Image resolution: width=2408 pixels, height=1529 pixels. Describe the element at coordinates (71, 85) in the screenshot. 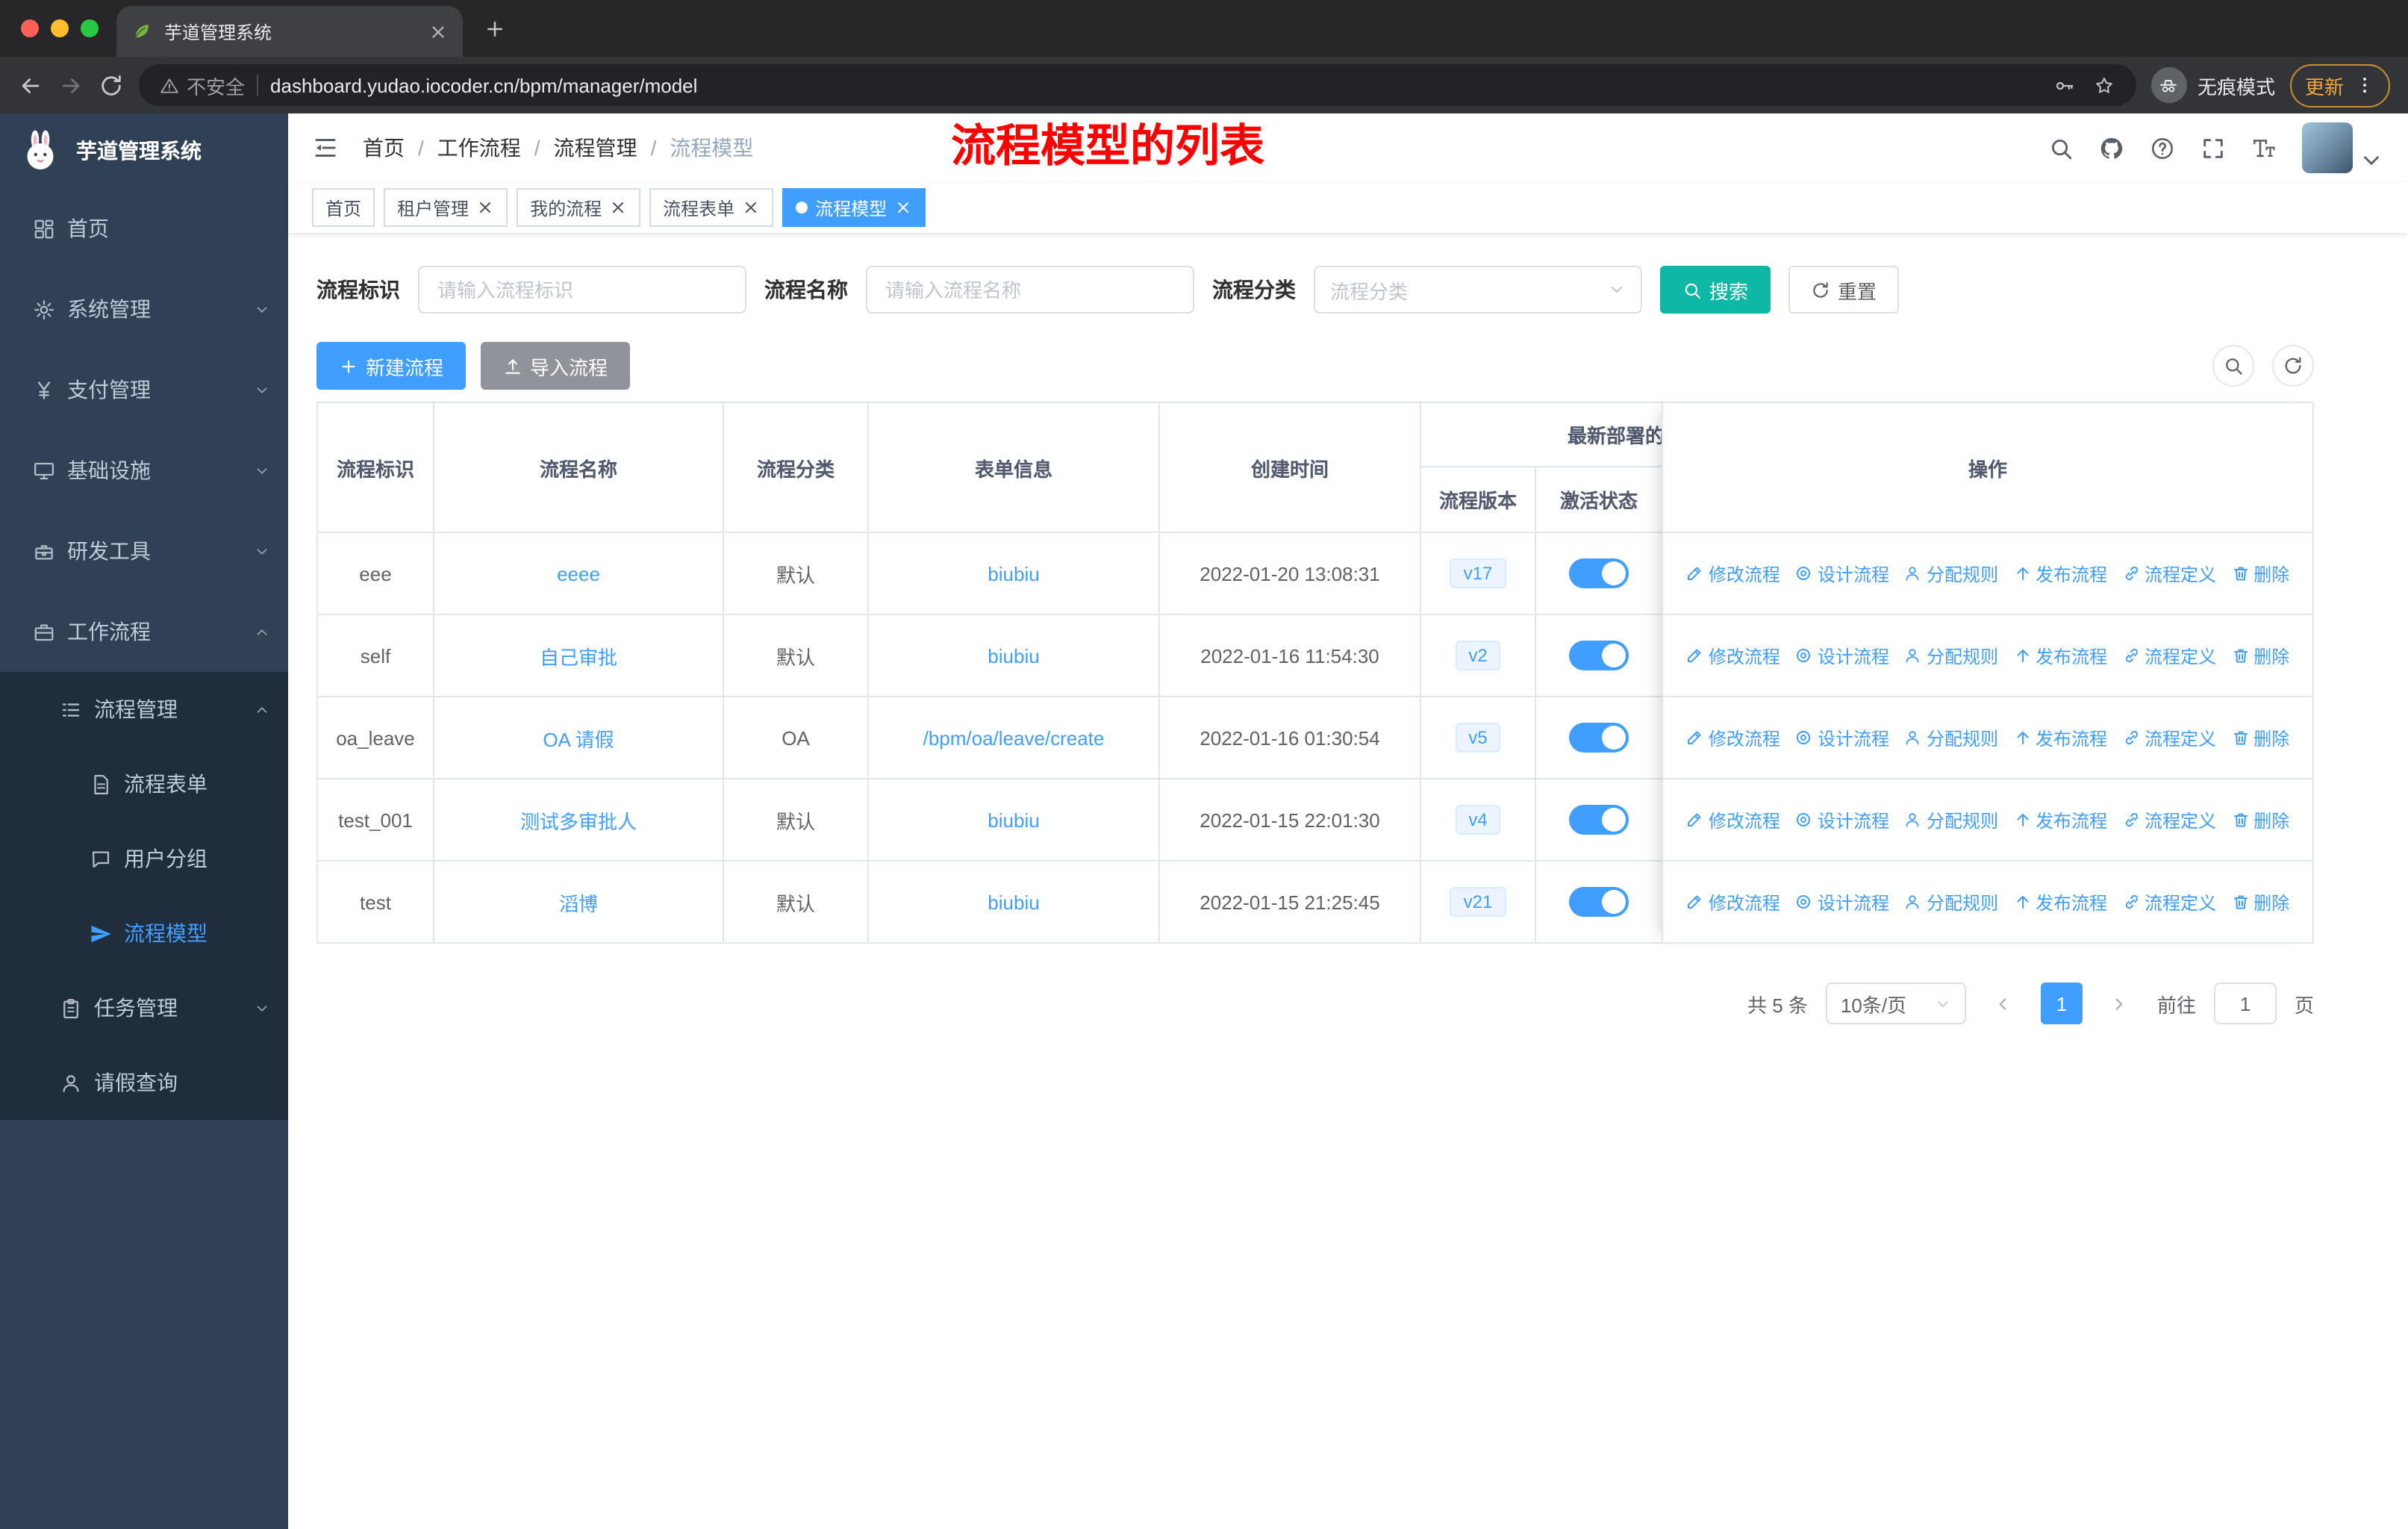

I see `forward-icon` at that location.